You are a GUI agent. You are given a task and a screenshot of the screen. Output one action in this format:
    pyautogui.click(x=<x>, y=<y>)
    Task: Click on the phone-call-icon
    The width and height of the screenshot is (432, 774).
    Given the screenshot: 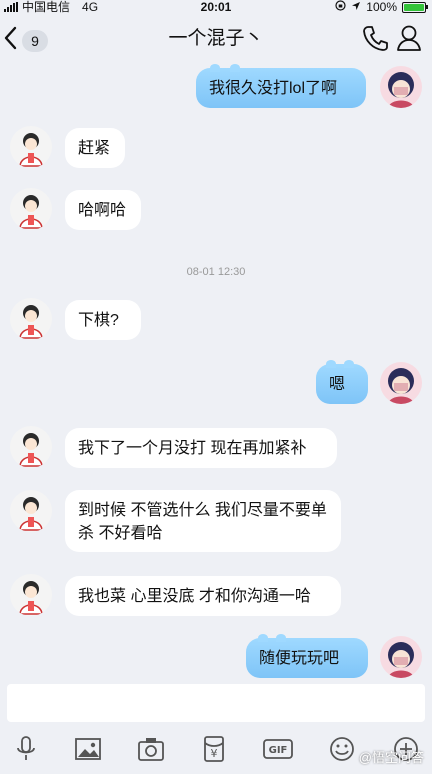 What is the action you would take?
    pyautogui.click(x=375, y=40)
    